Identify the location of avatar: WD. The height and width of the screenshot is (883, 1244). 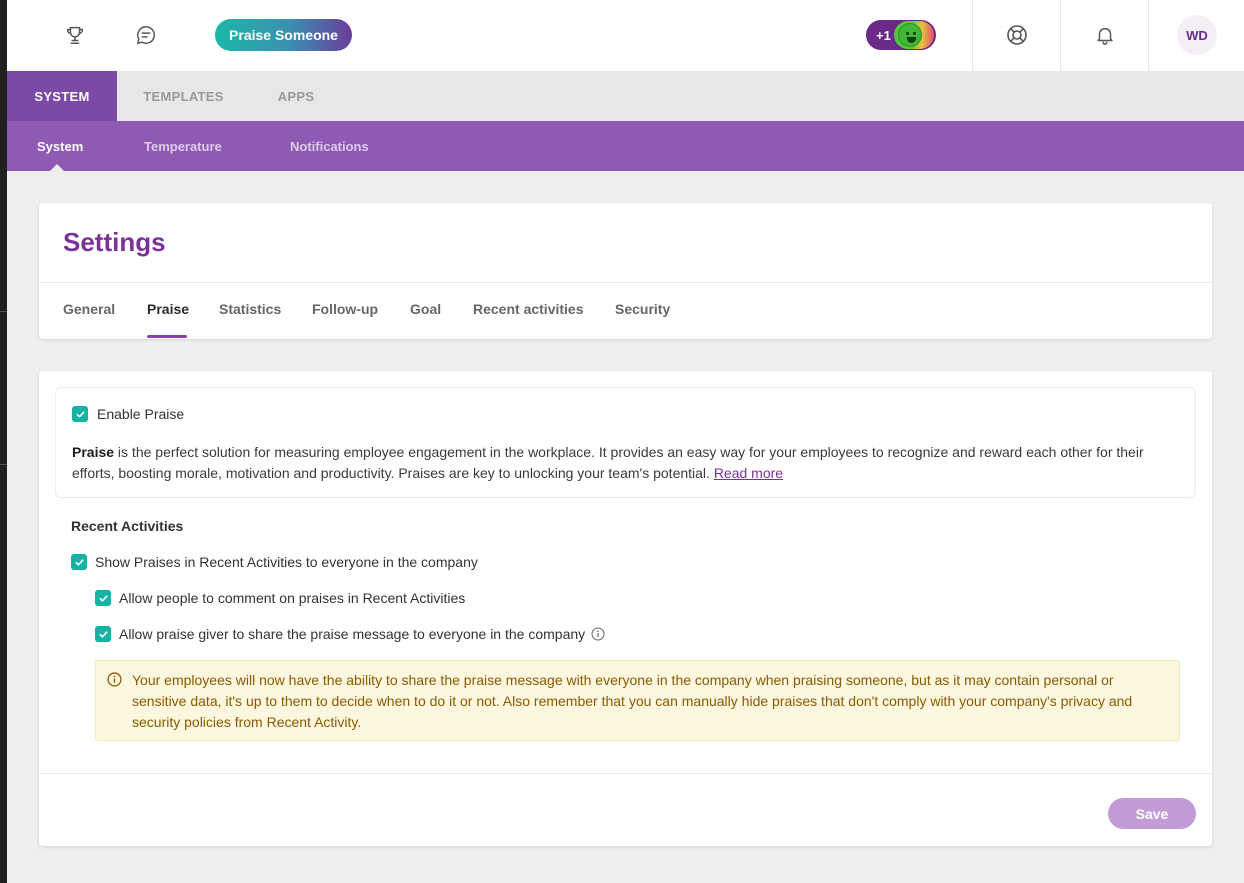
(1197, 35).